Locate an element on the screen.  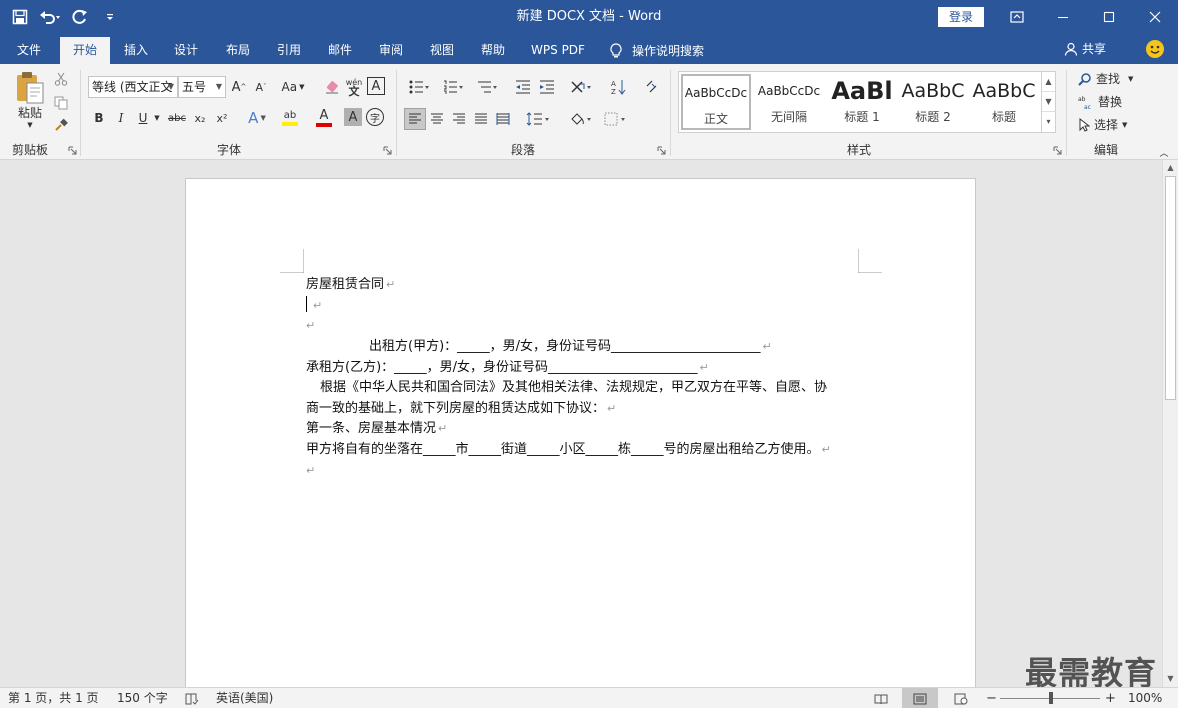
doc-paragraph: 第一条、房屋基本情况 ↵ is located at coordinates (376, 429).